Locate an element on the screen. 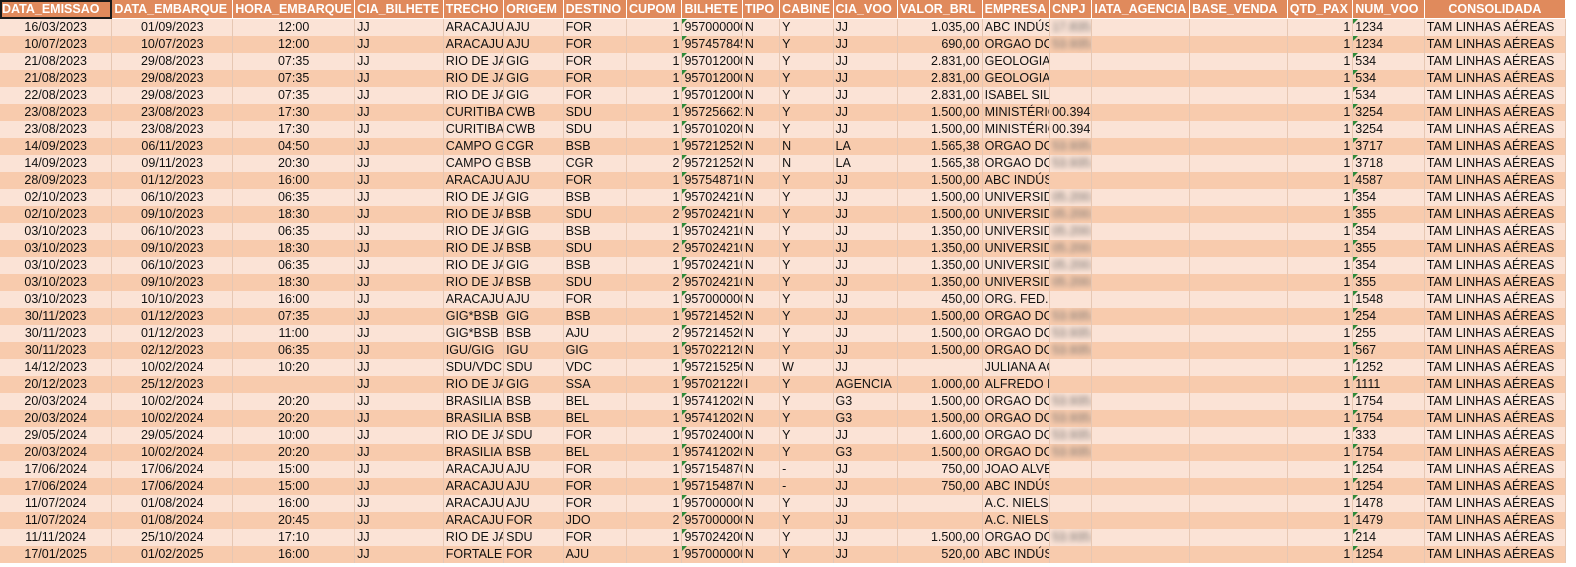  cell-cupom: 2 is located at coordinates (654, 520).